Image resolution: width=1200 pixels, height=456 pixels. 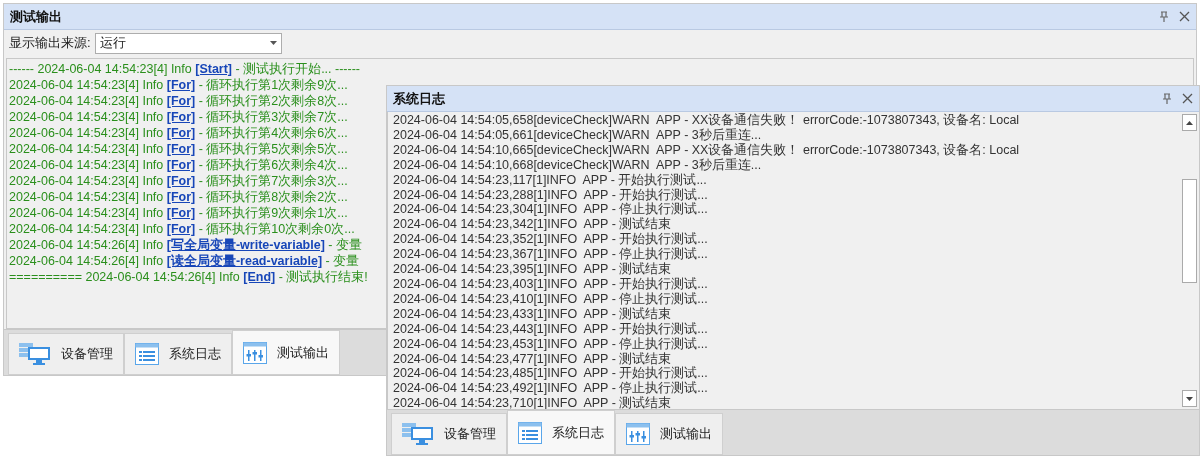 What do you see at coordinates (214, 69) in the screenshot?
I see `log-link: [Start]` at bounding box center [214, 69].